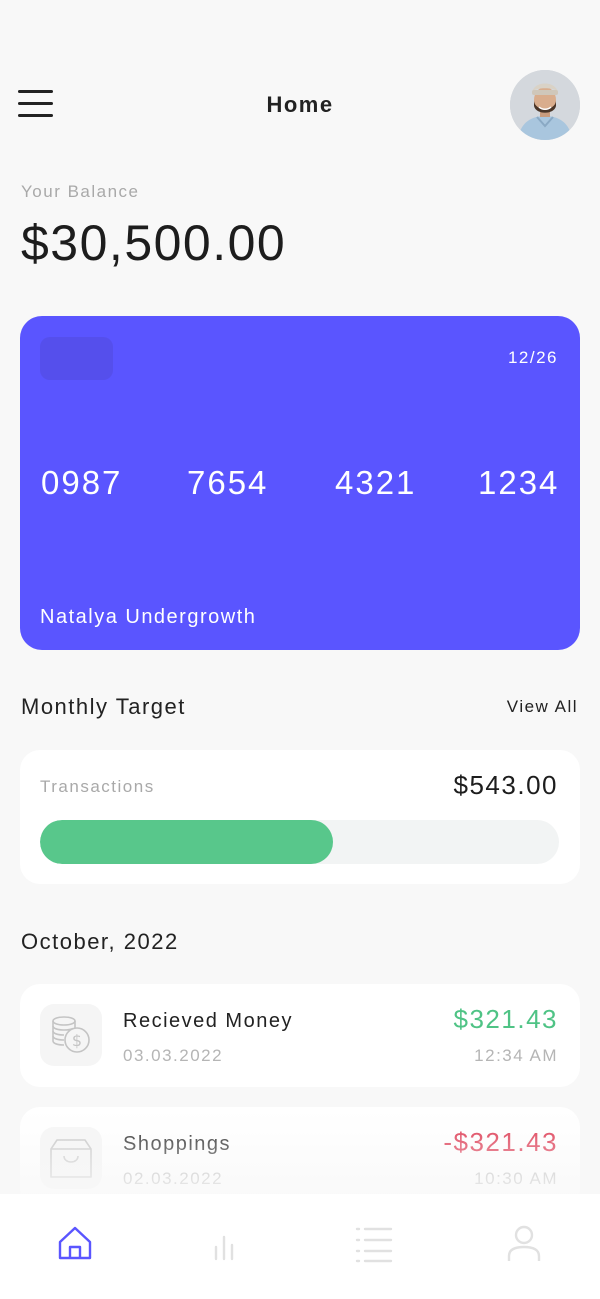 This screenshot has width=600, height=1299. I want to click on shopping-bag-icon, so click(71, 1158).